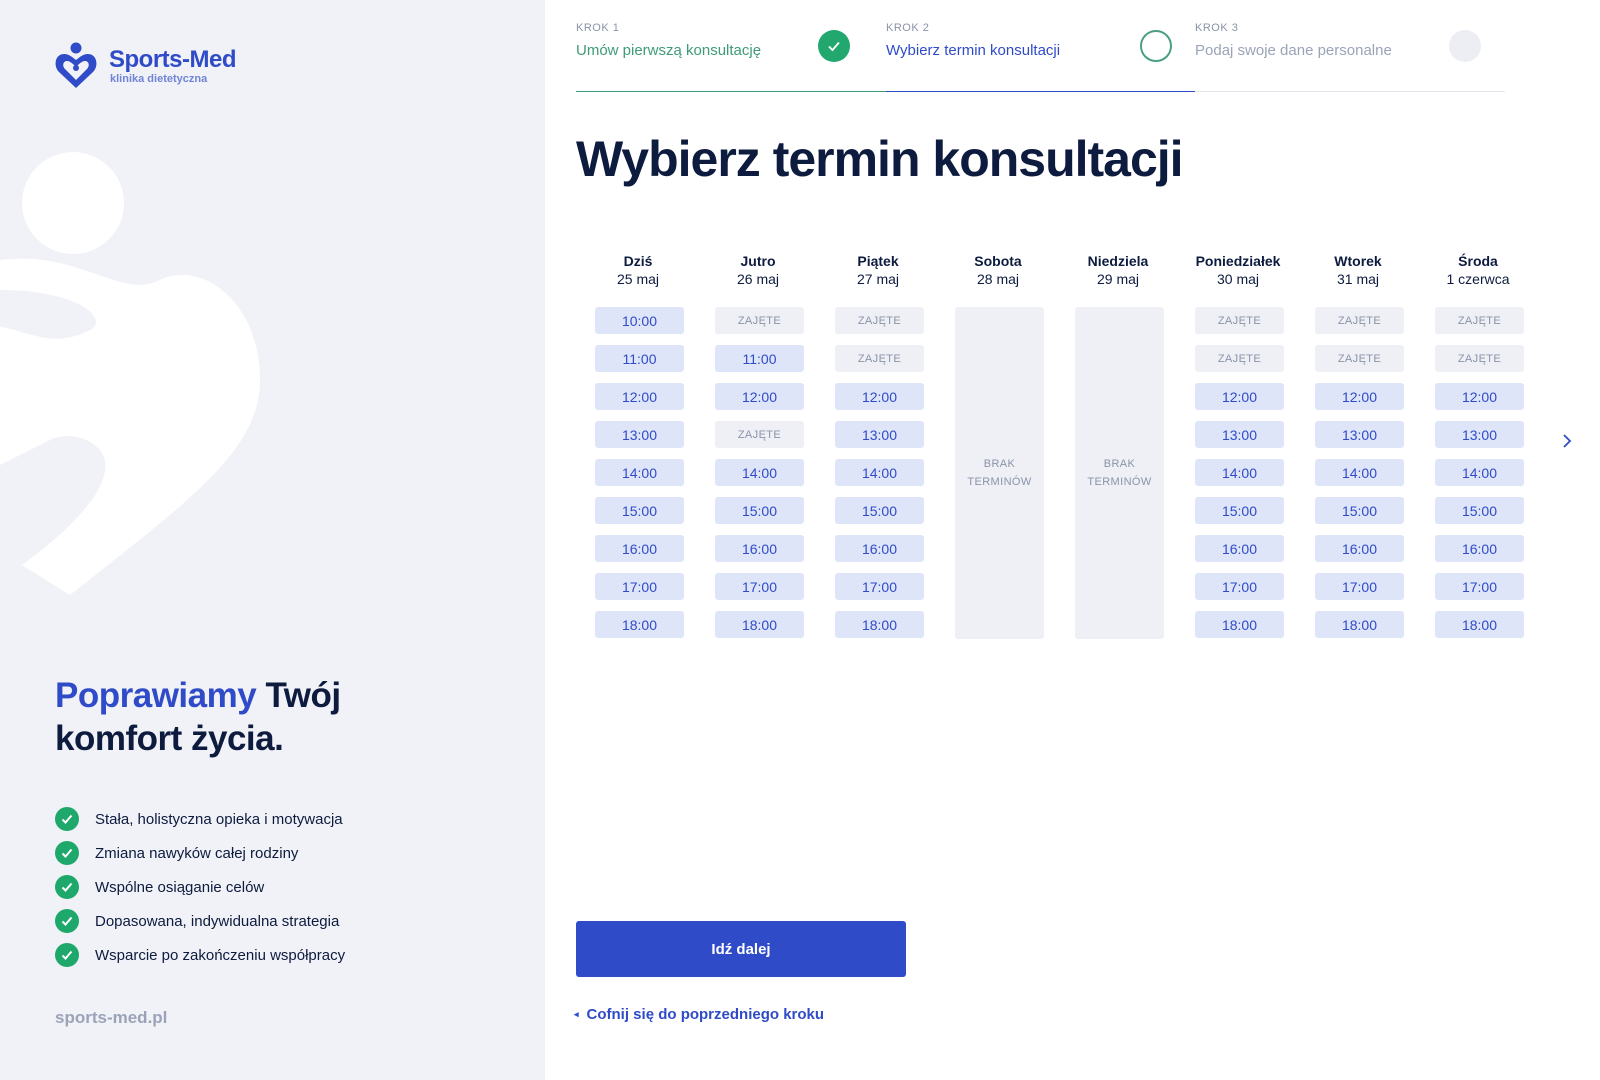 This screenshot has height=1080, width=1600. What do you see at coordinates (758, 261) in the screenshot?
I see `day-name: Jutro` at bounding box center [758, 261].